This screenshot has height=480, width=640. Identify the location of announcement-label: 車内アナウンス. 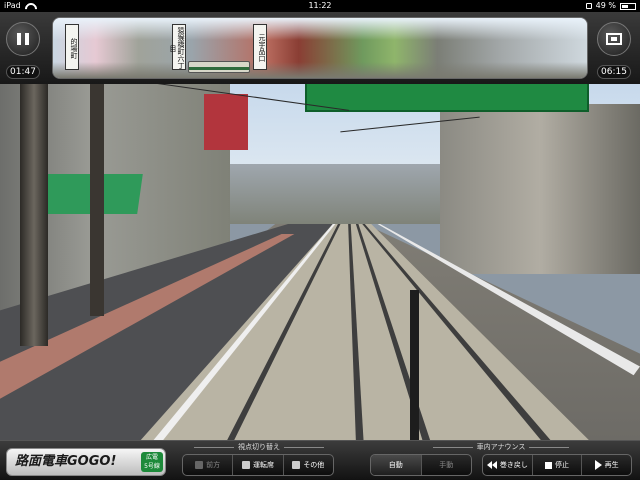
(501, 447).